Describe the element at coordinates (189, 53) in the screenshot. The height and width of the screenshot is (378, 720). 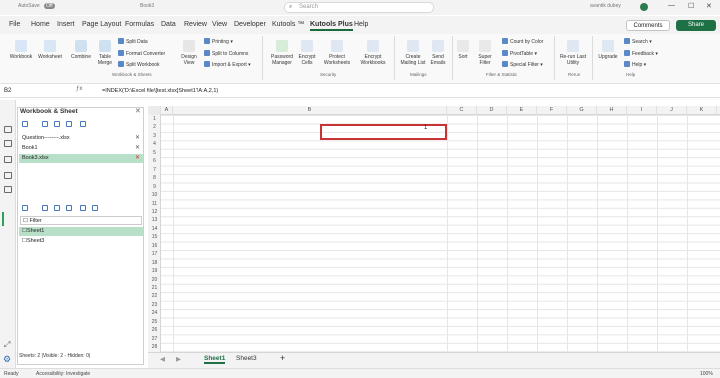
I see `design-view-button: Design View` at that location.